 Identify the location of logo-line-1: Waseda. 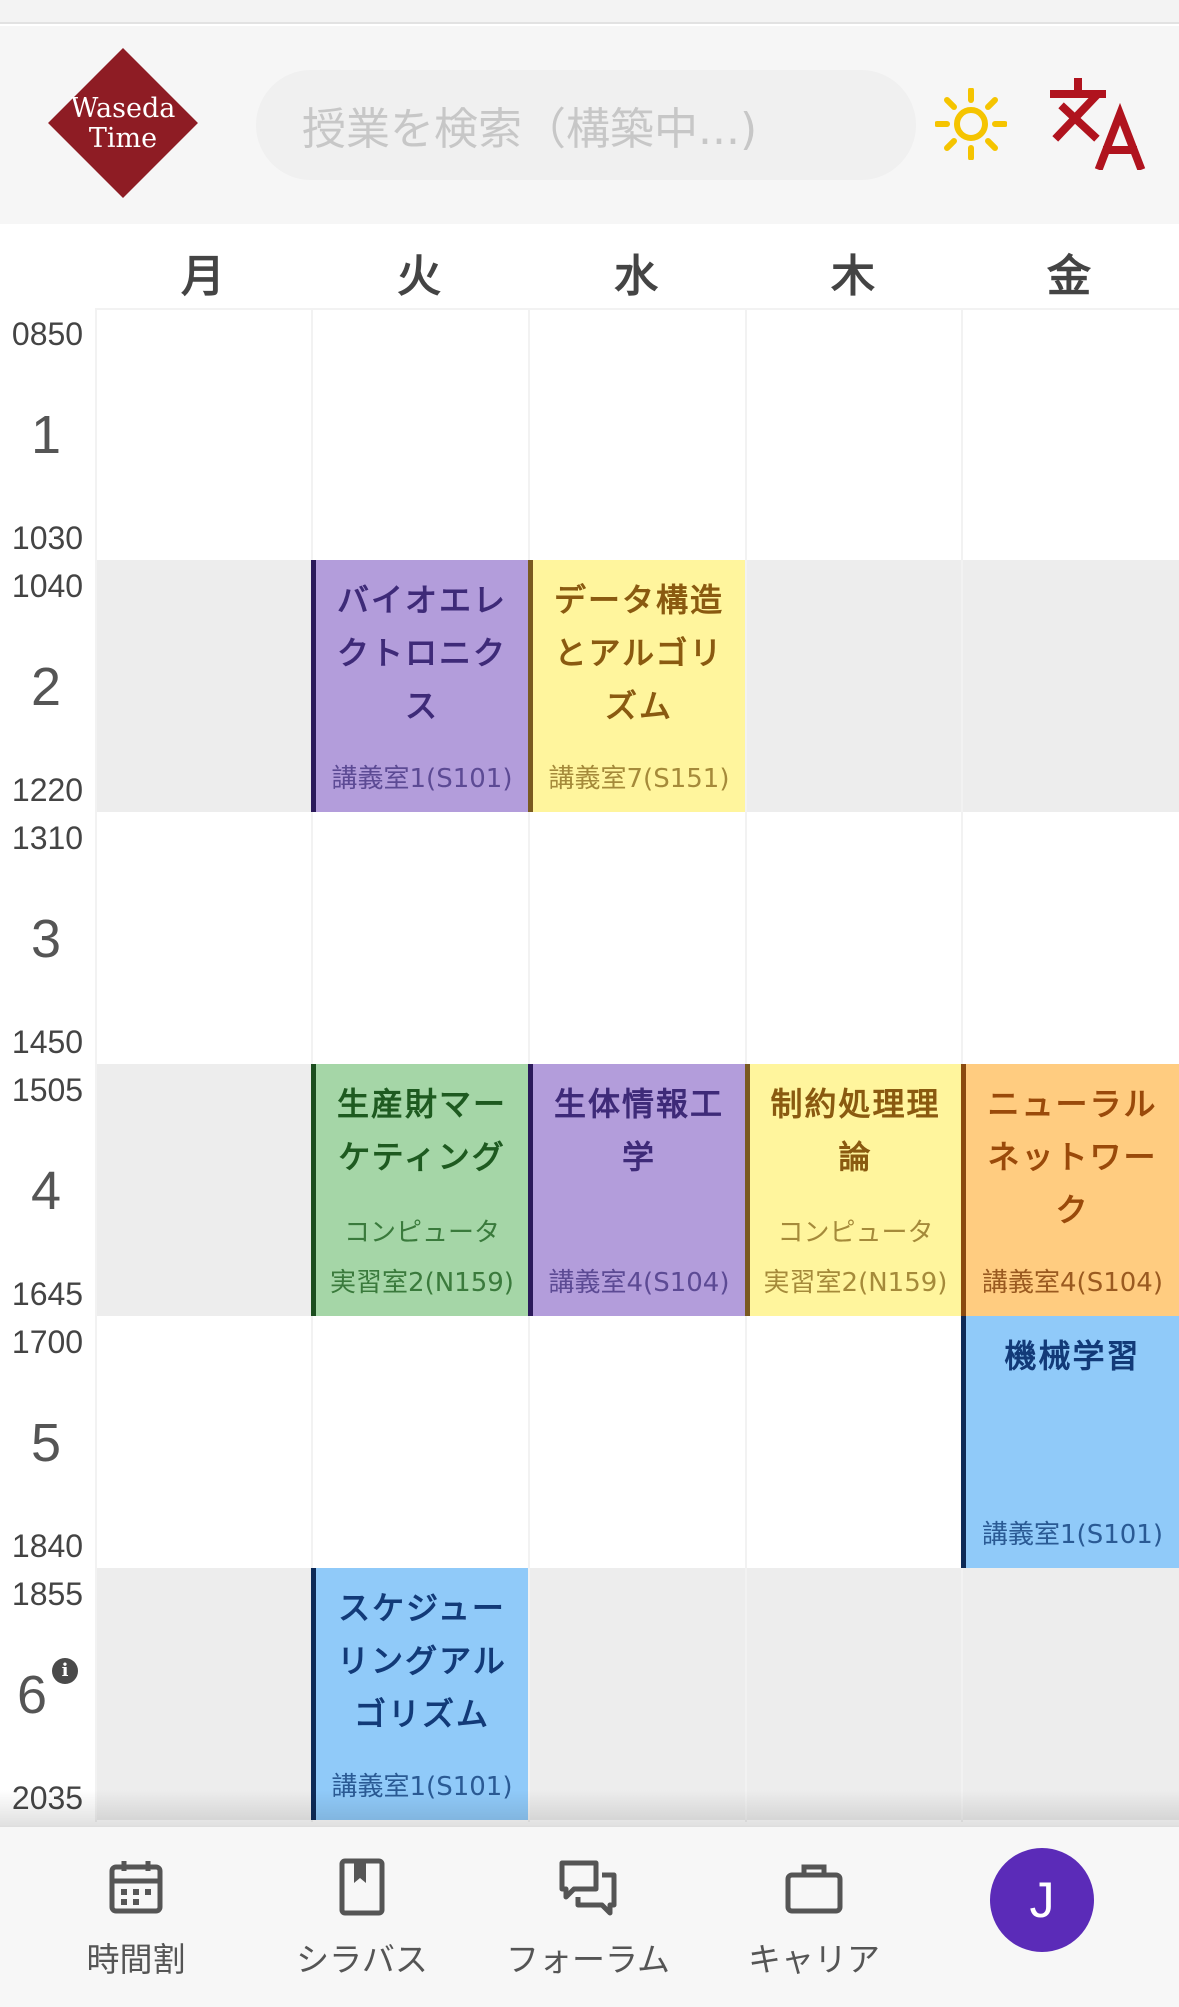
(123, 108).